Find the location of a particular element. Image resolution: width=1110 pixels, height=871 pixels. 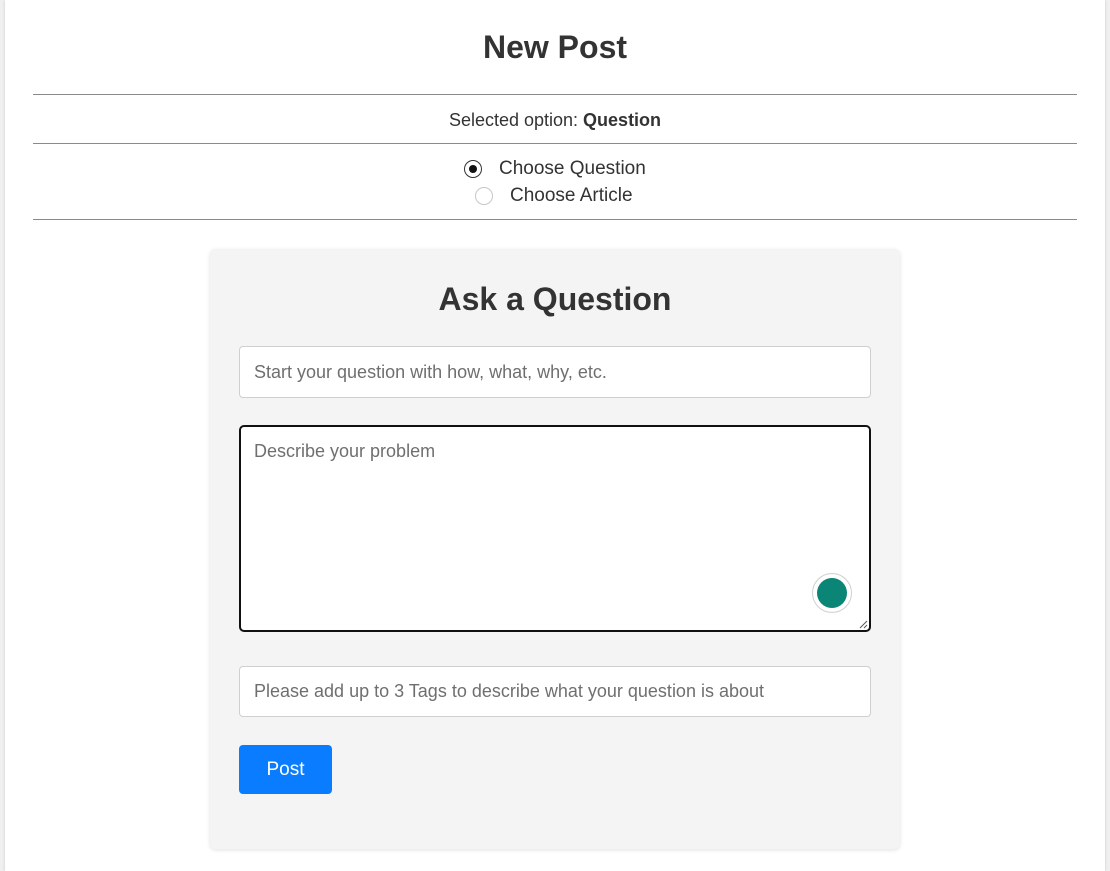

assistant-dot-icon is located at coordinates (832, 593).